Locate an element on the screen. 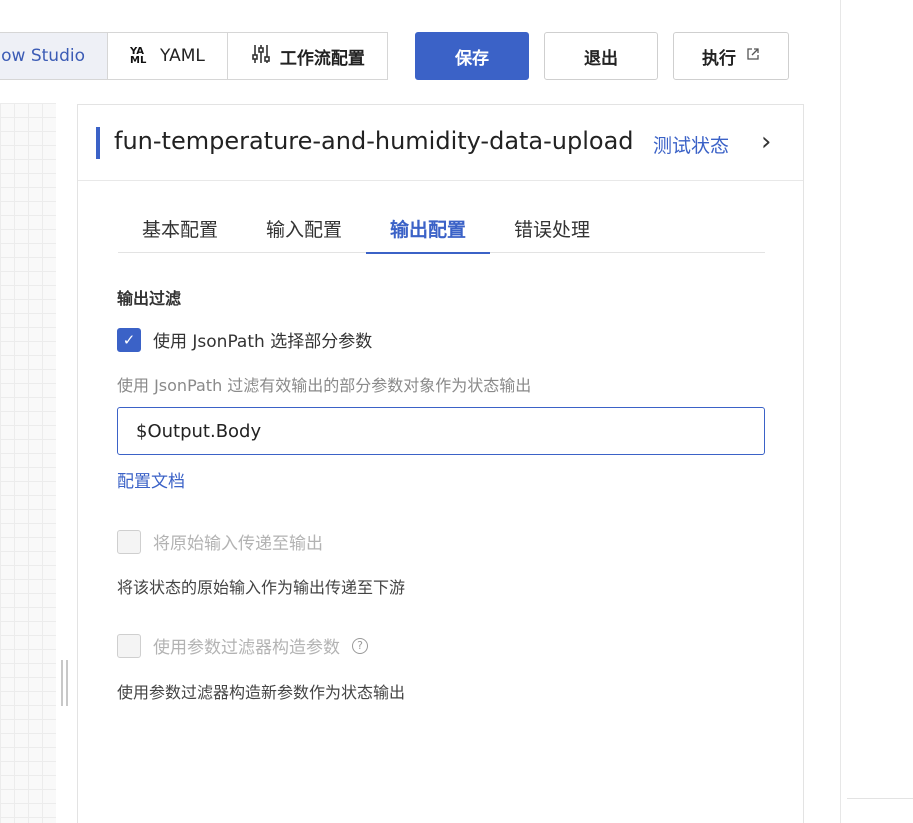 This screenshot has width=913, height=823. panel-title: fun-temperature-and-humidity-data-upload is located at coordinates (374, 141).